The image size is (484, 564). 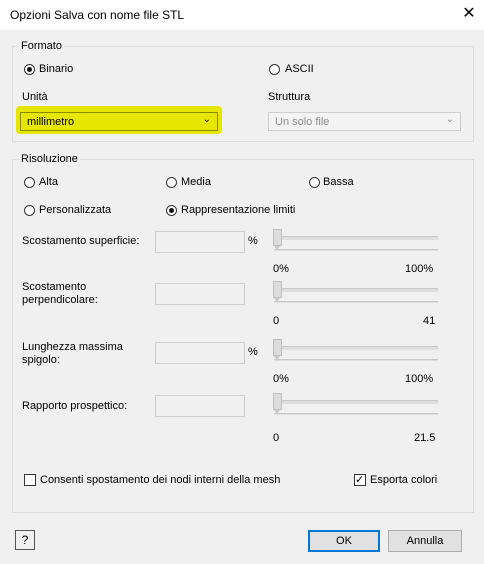 I want to click on personalizzata-label: Personalizzata, so click(x=75, y=210).